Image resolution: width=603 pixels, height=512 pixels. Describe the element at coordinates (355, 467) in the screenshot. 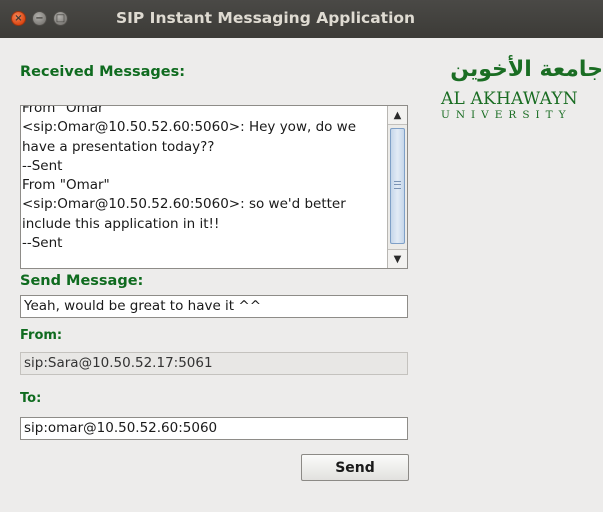

I see `send-button: Send` at that location.